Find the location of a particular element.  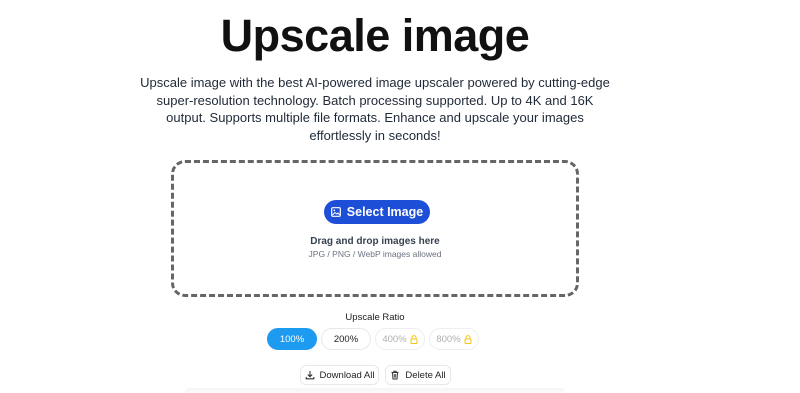

page-title: Upscale image is located at coordinates (375, 35).